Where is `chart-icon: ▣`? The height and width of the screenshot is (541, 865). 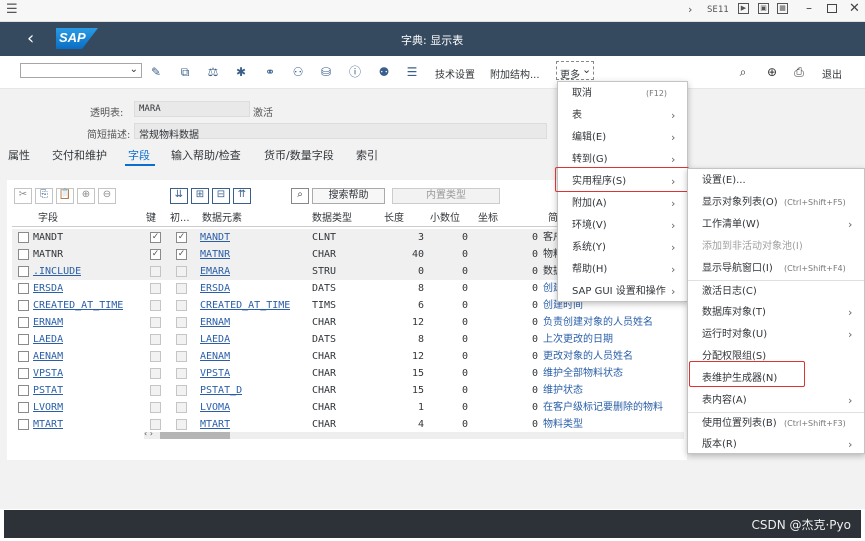 chart-icon: ▣ is located at coordinates (763, 8).